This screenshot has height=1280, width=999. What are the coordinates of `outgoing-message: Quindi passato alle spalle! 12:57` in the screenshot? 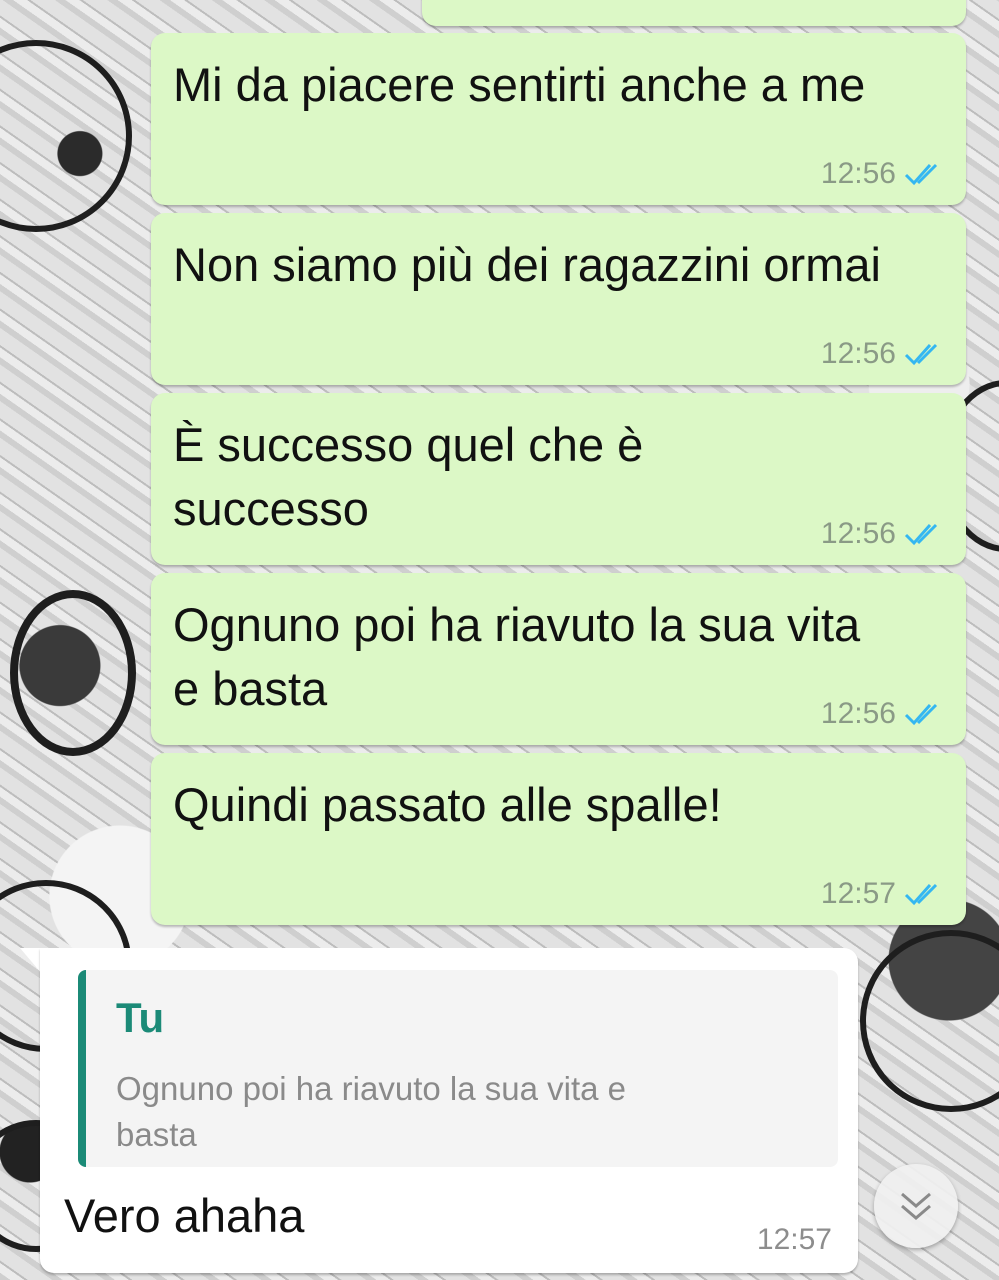 It's located at (558, 839).